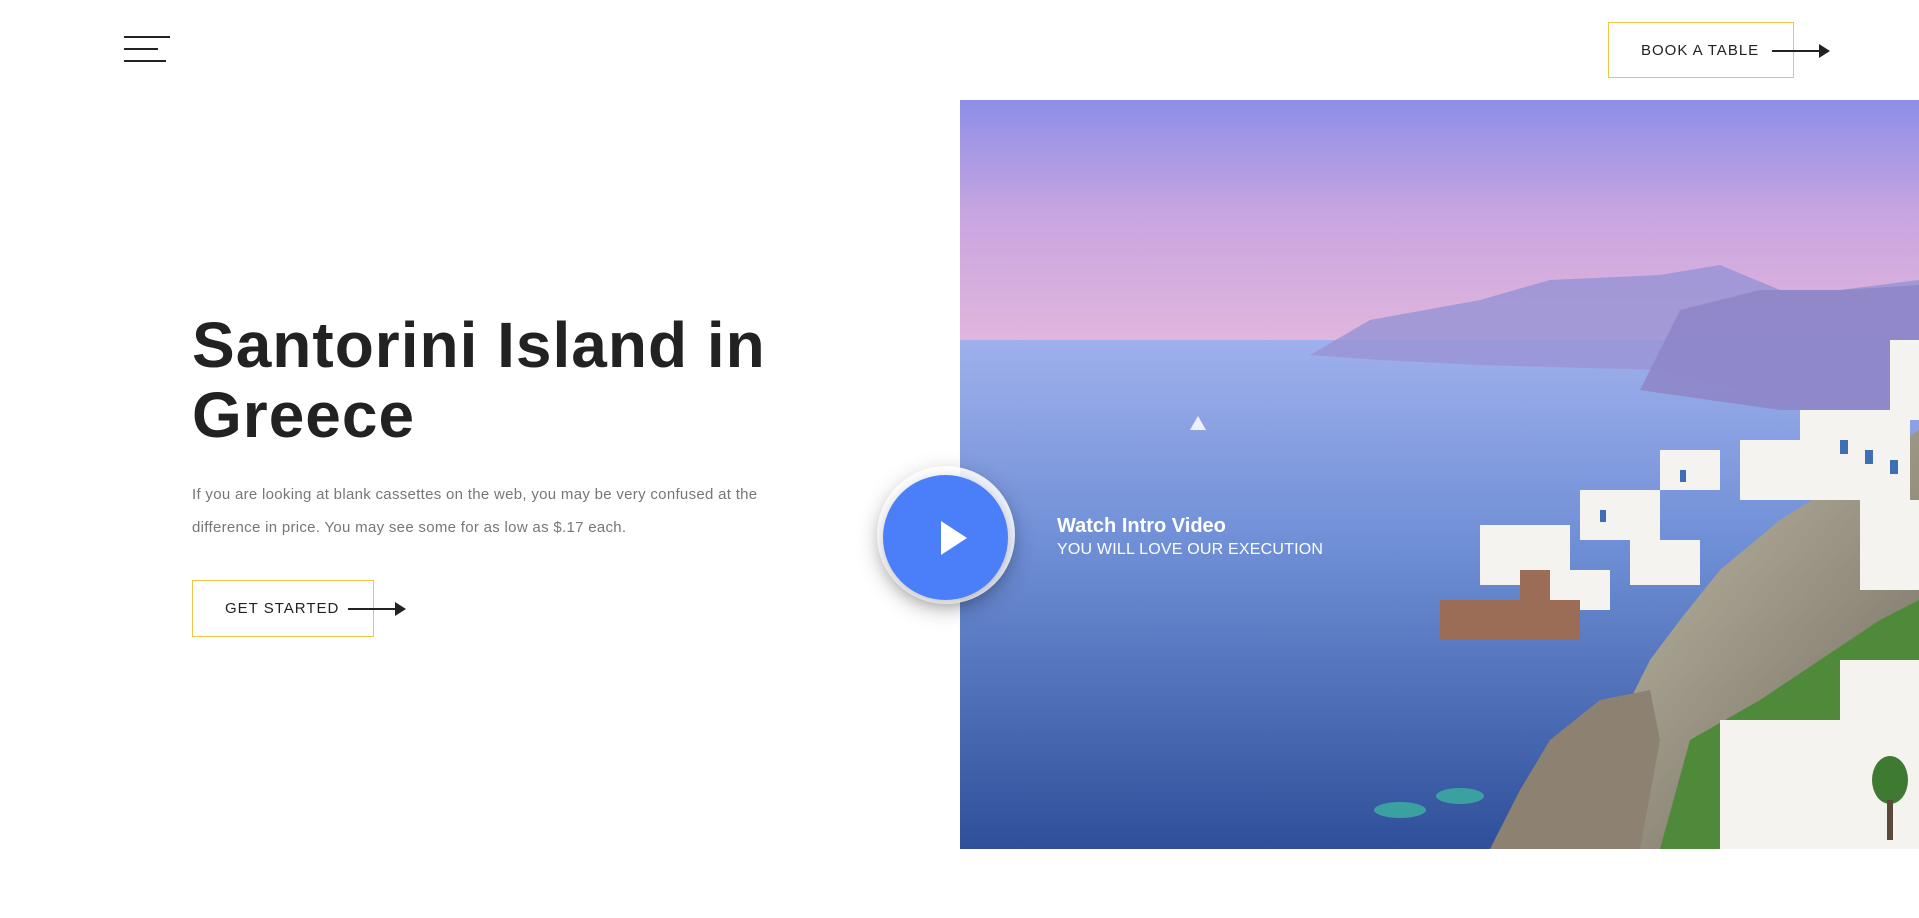  I want to click on book-table-button: BOOK A TABLE, so click(1719, 50).